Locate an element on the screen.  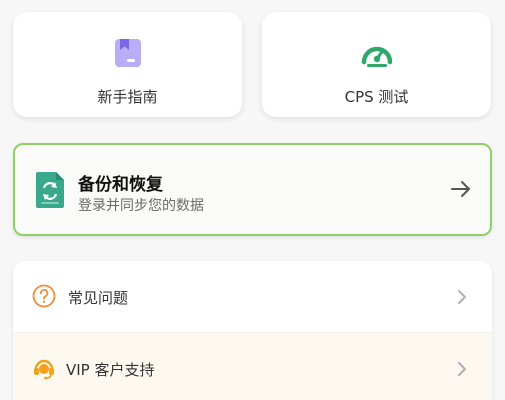
cps-test-label: CPS 测试 is located at coordinates (376, 97).